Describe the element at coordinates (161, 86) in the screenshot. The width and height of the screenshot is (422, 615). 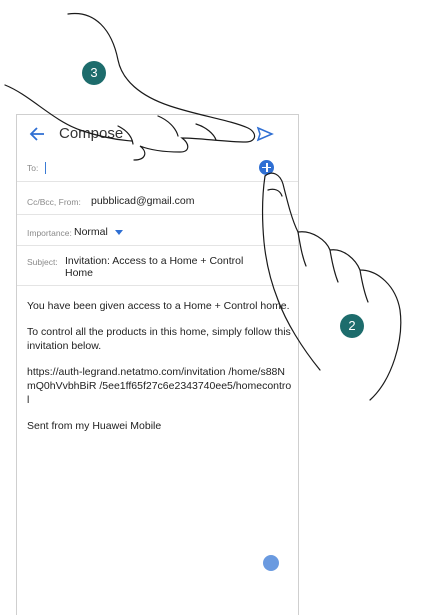
I see `upper-hand-outline` at that location.